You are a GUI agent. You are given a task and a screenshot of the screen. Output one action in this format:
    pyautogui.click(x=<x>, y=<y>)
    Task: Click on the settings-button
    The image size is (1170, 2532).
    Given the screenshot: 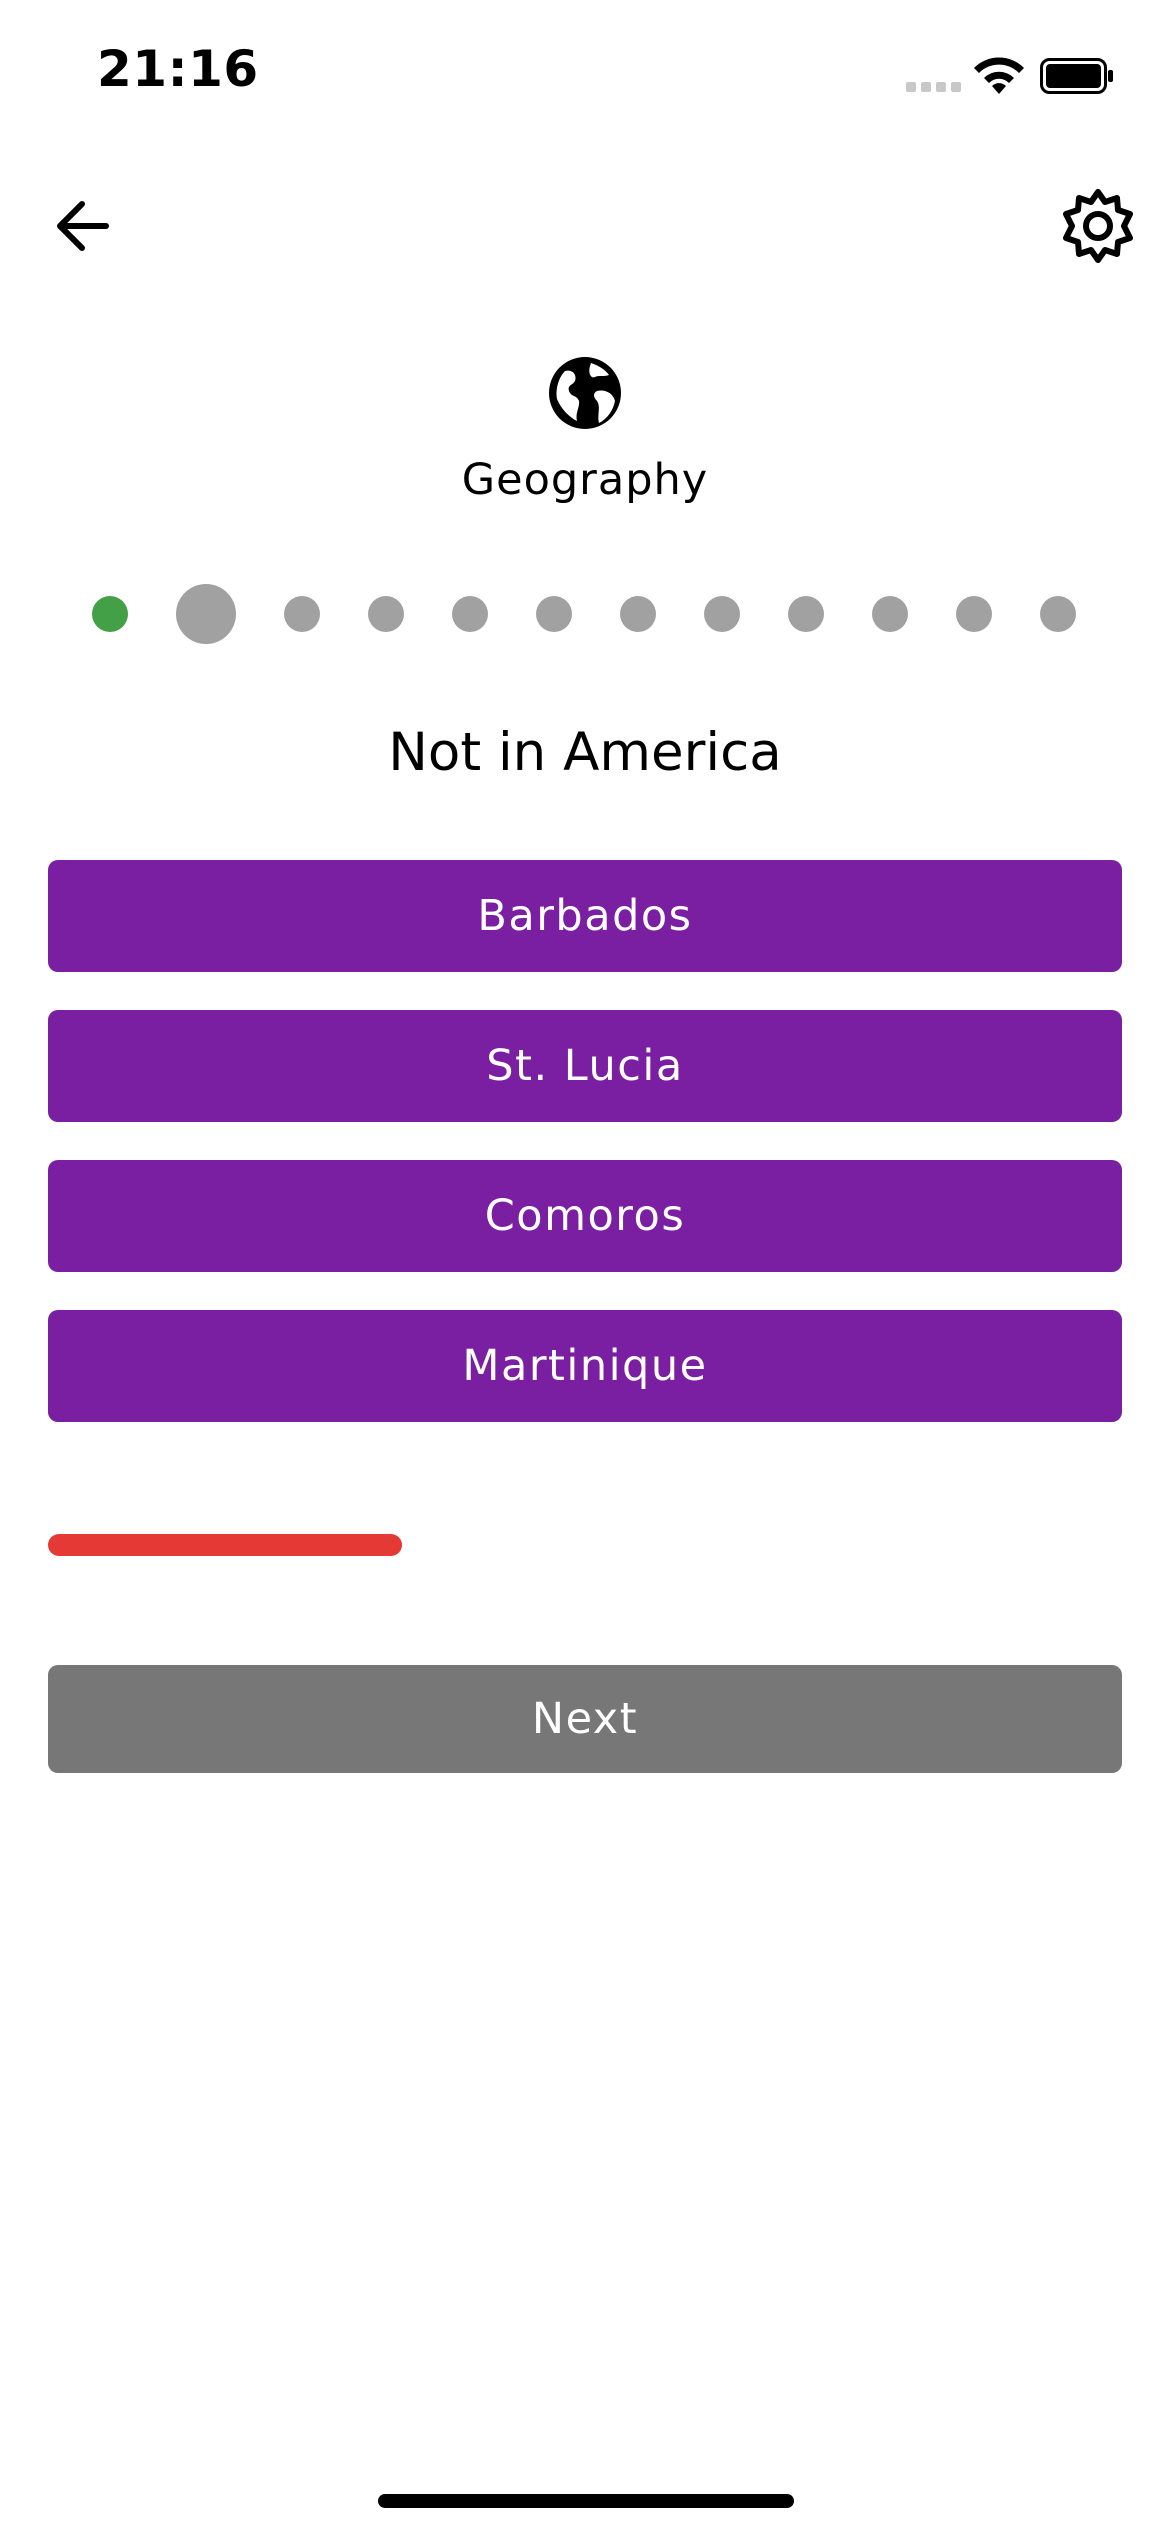 What is the action you would take?
    pyautogui.click(x=1098, y=226)
    